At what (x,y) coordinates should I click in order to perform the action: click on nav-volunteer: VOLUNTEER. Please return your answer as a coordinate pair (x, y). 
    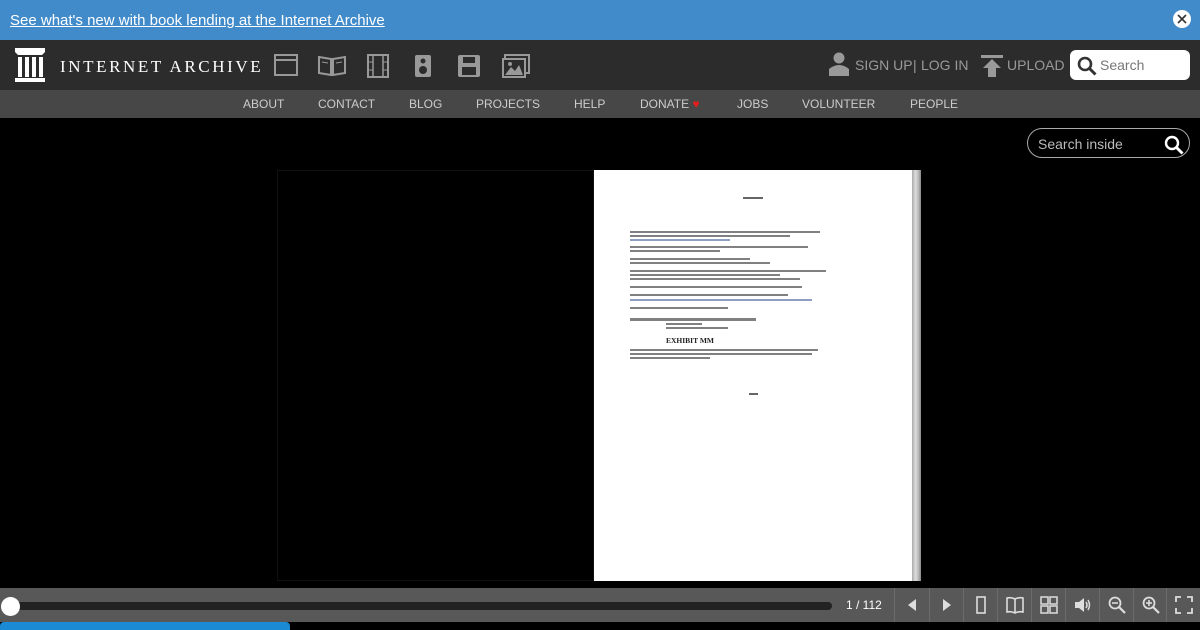
    Looking at the image, I should click on (838, 104).